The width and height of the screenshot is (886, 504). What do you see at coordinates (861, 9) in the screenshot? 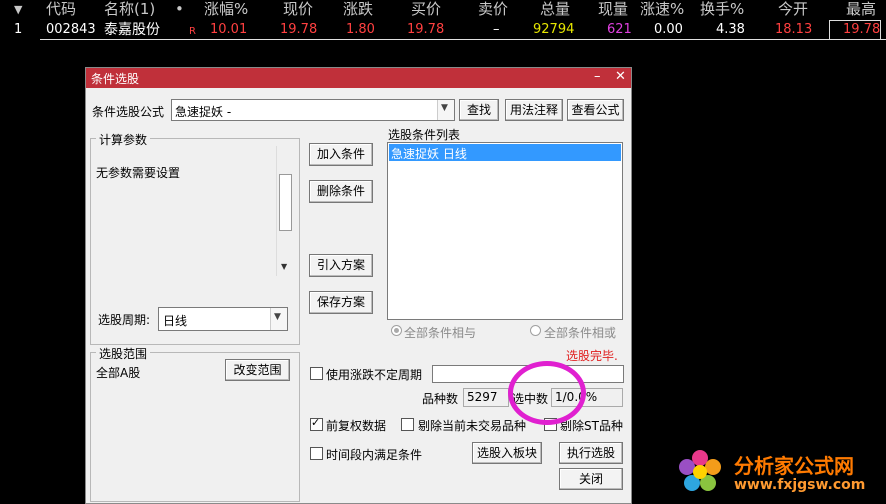
I see `col-header-high: 最高` at bounding box center [861, 9].